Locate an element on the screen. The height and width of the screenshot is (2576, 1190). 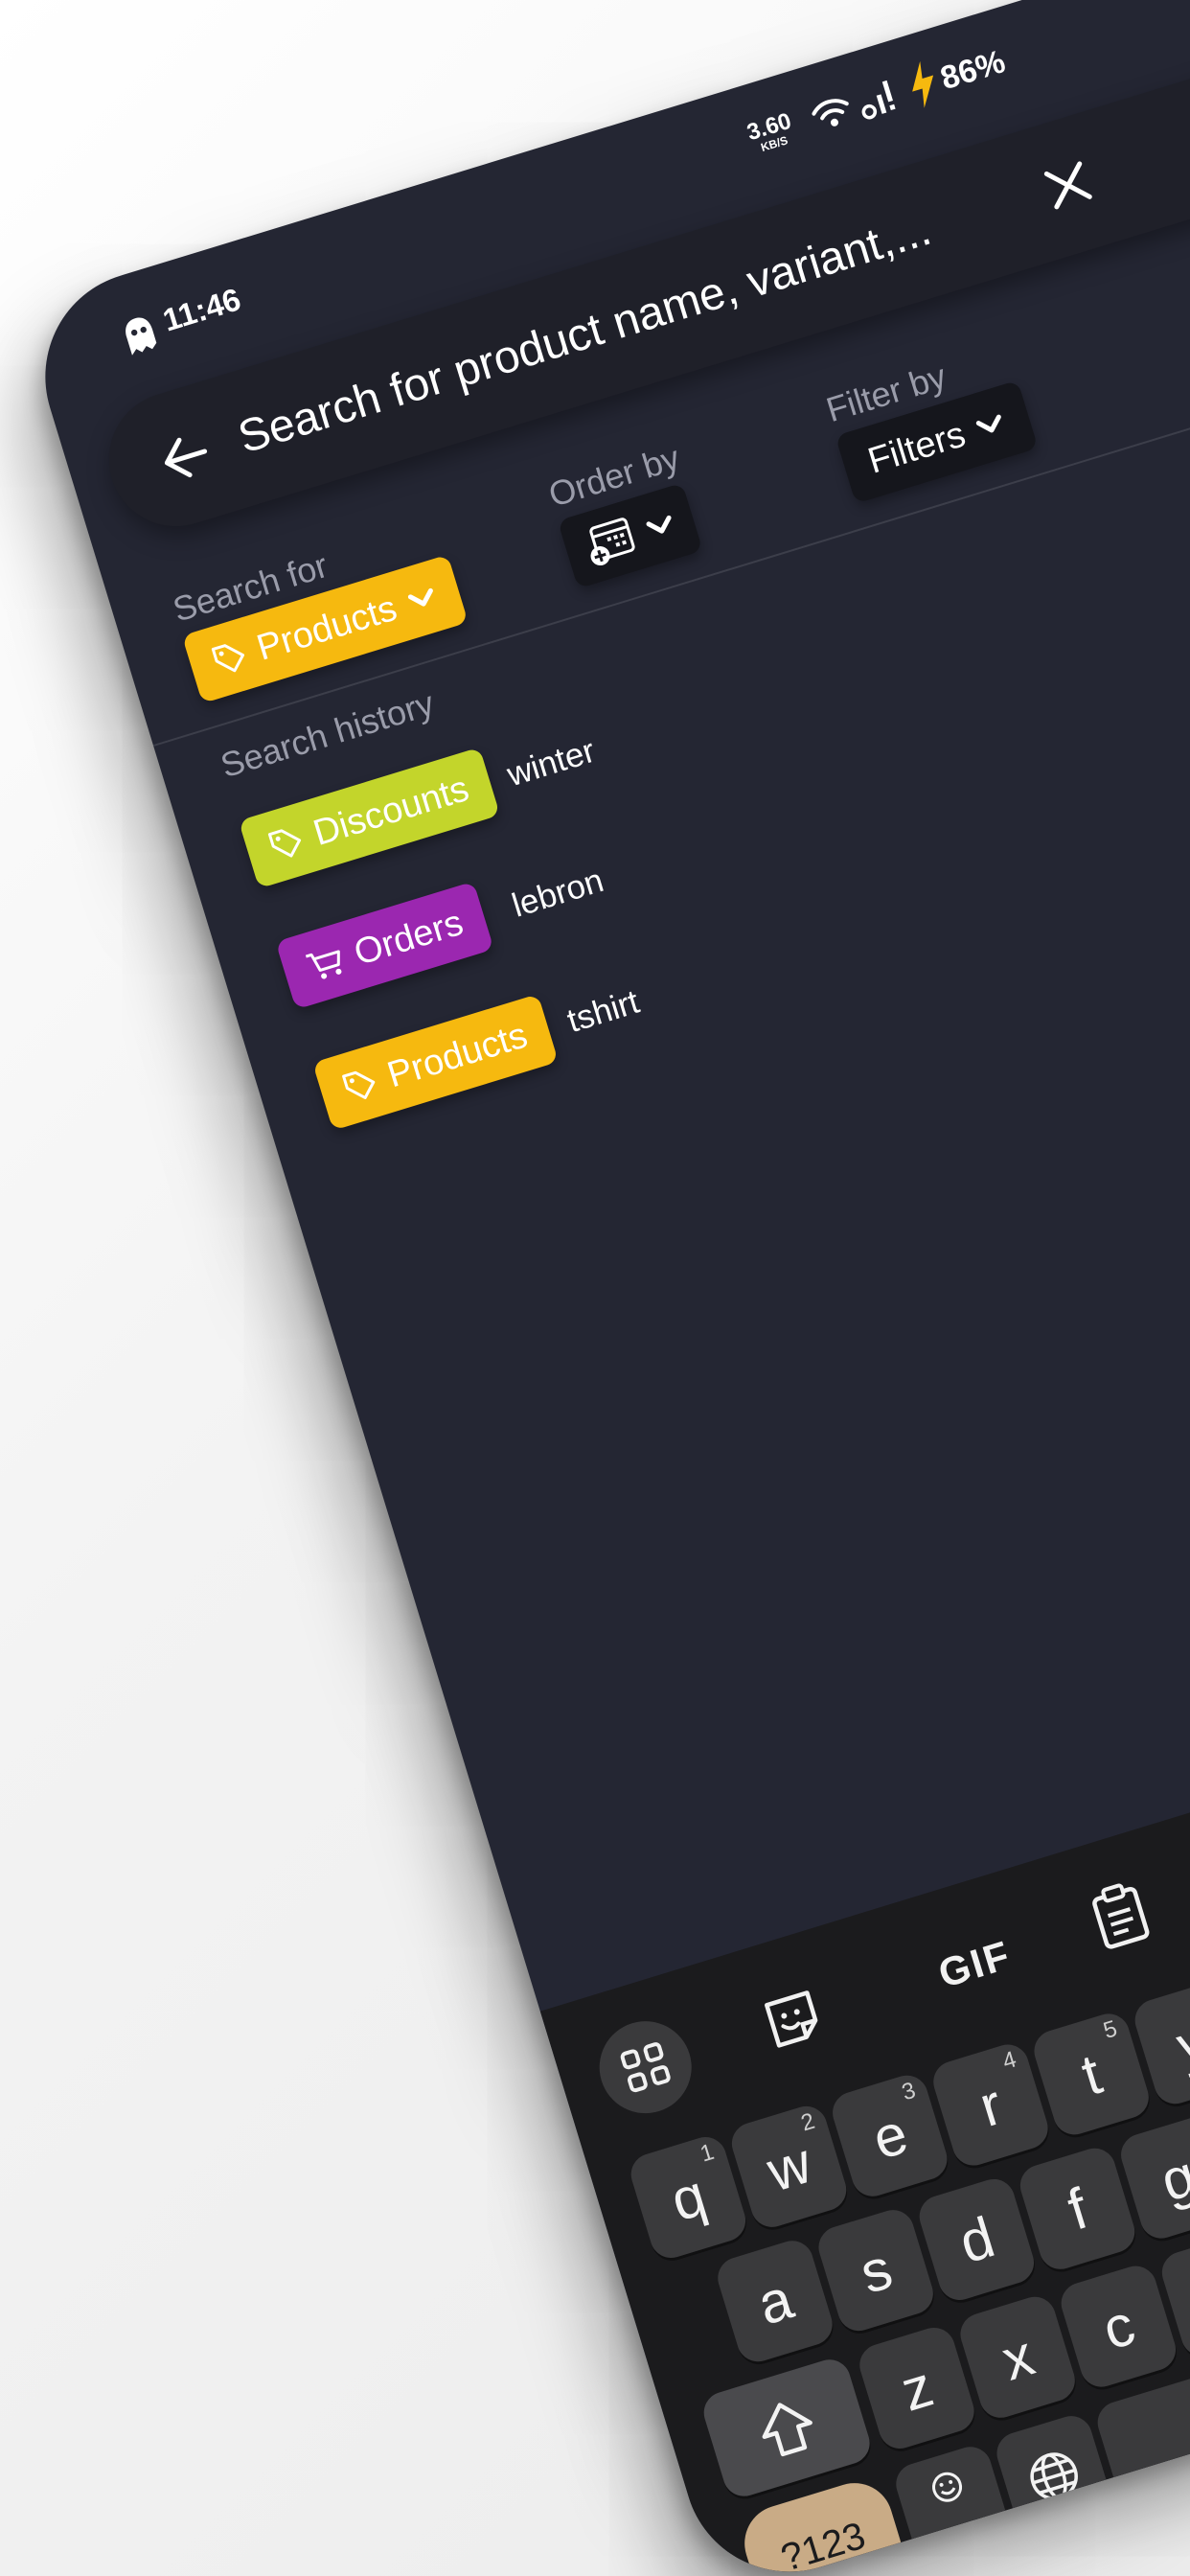
key-c: c is located at coordinates (1119, 2327).